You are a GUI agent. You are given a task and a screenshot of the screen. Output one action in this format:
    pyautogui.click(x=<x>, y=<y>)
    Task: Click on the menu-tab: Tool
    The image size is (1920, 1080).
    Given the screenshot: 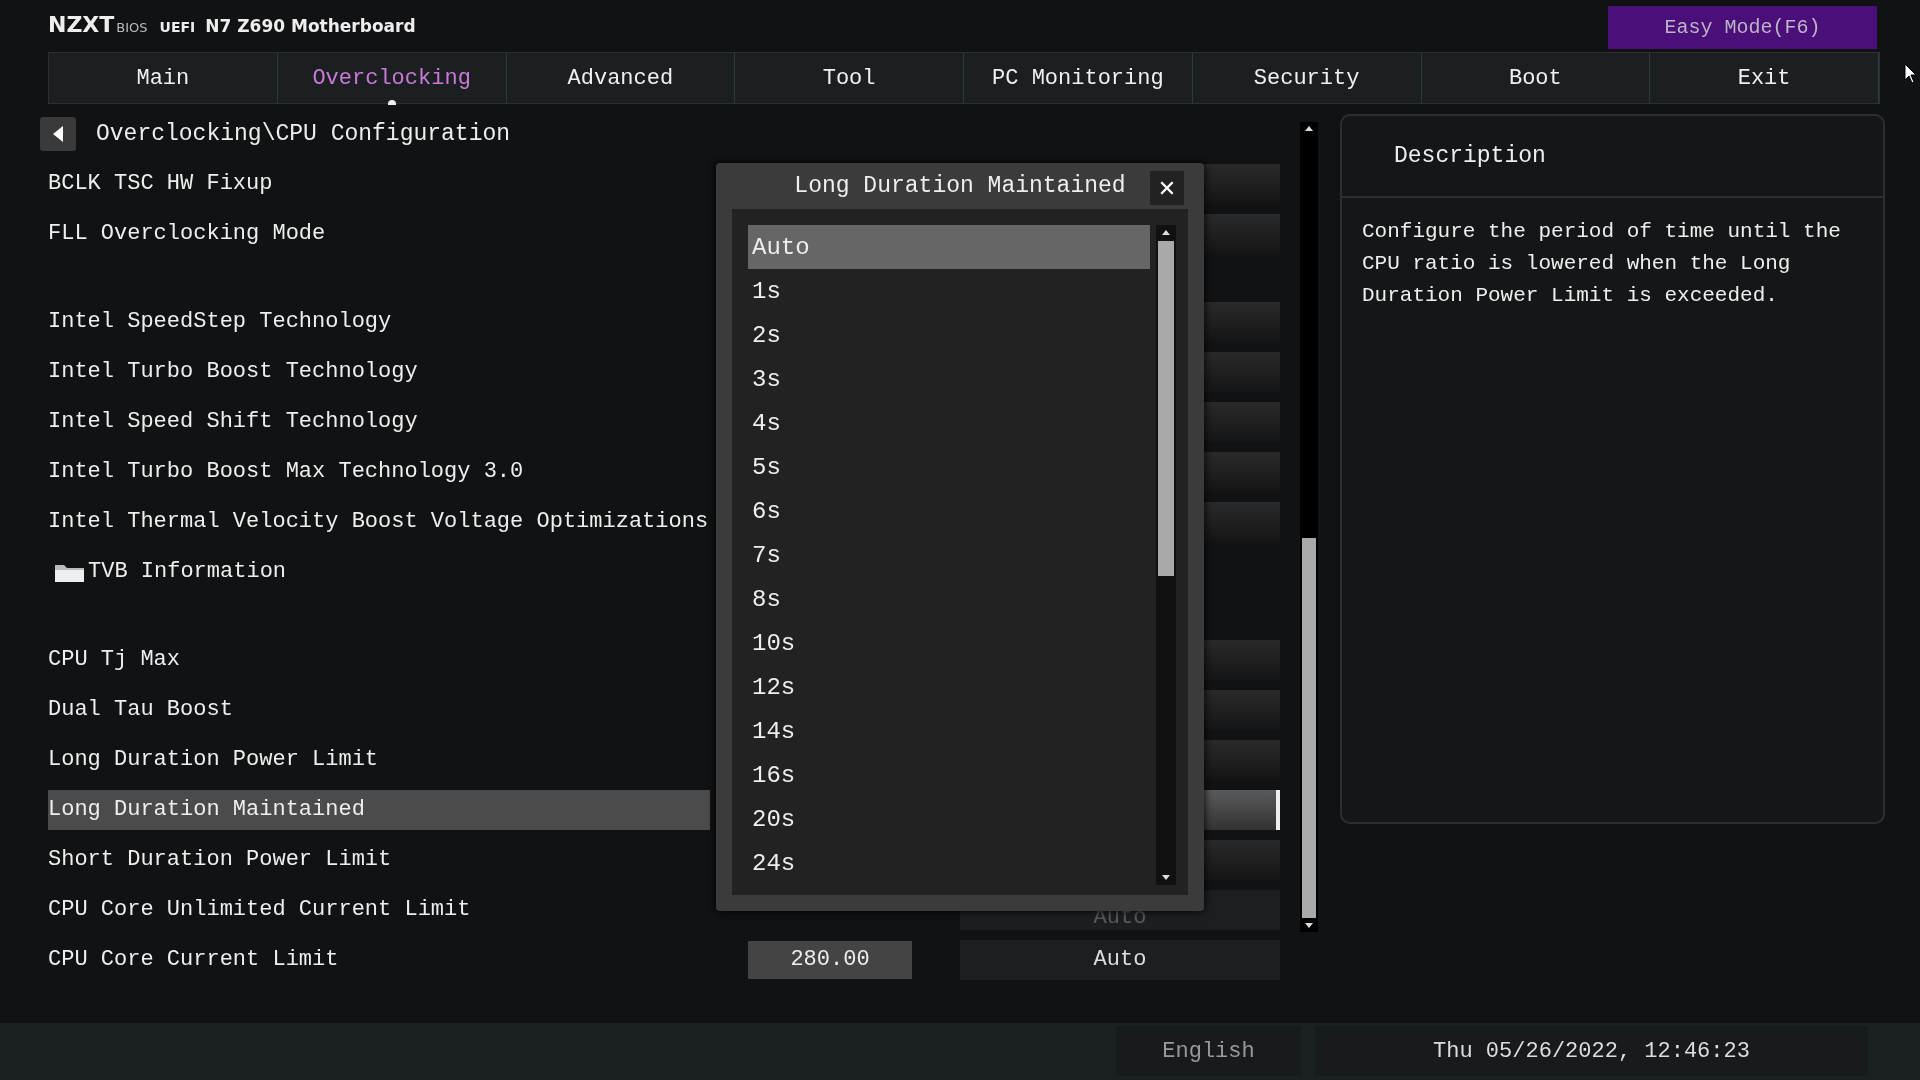 What is the action you would take?
    pyautogui.click(x=849, y=78)
    